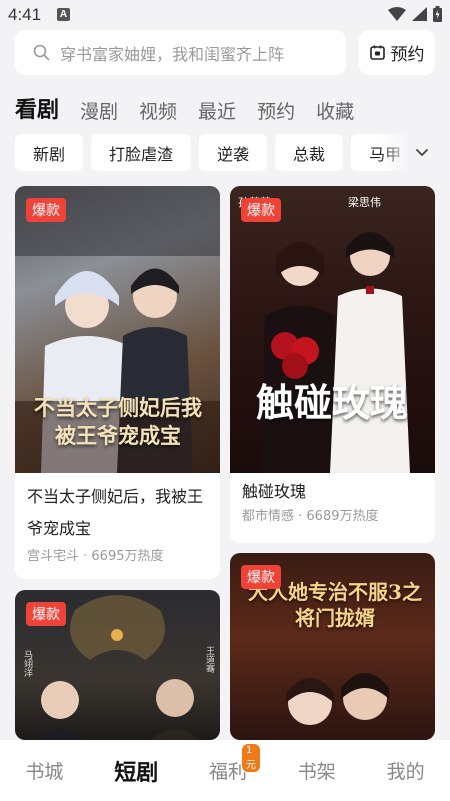 This screenshot has width=450, height=801. I want to click on tab-comic-drama: 漫剧, so click(99, 110).